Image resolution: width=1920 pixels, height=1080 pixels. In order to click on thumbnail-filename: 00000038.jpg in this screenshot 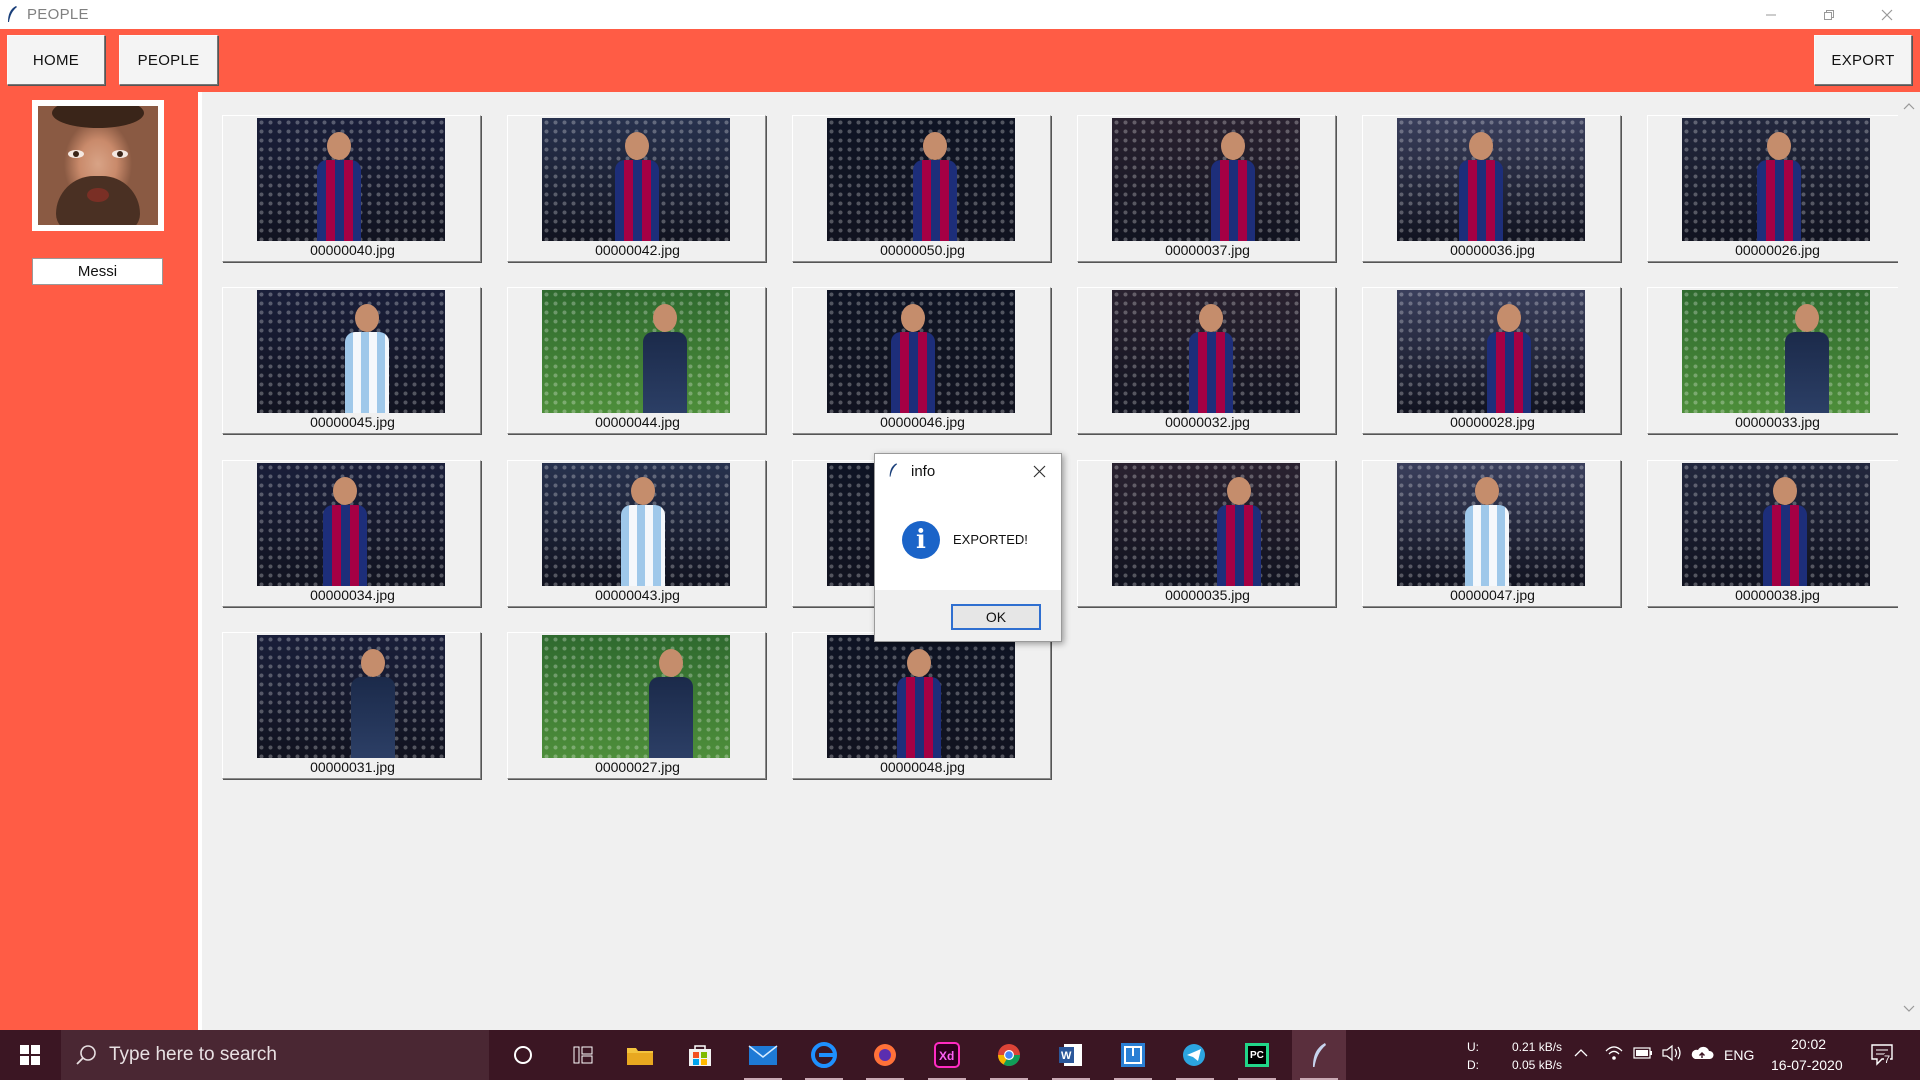, I will do `click(1777, 595)`.